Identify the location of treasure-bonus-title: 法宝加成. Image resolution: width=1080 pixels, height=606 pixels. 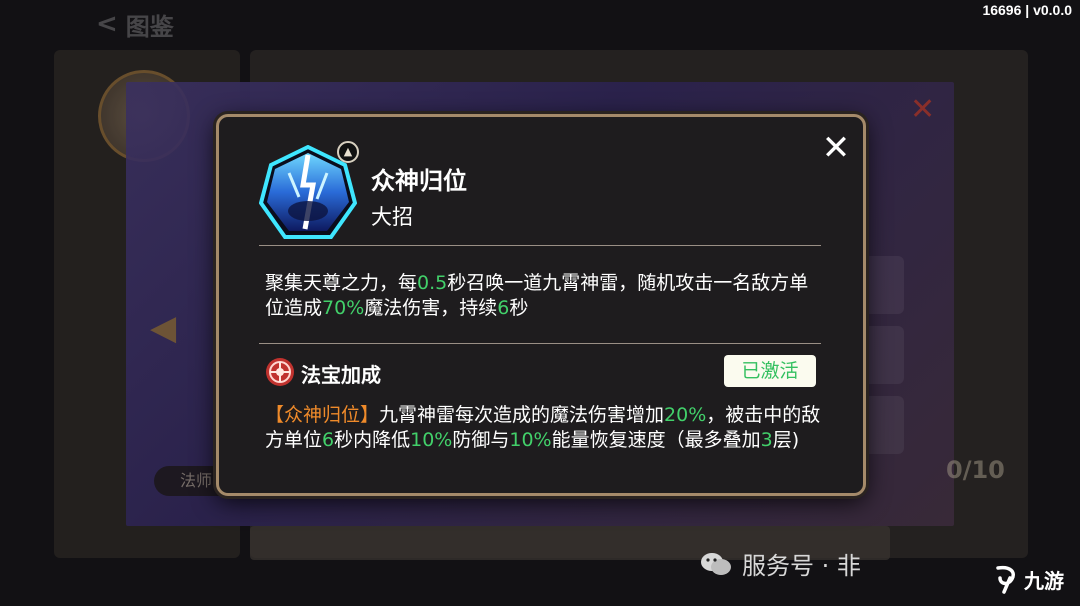
(341, 375).